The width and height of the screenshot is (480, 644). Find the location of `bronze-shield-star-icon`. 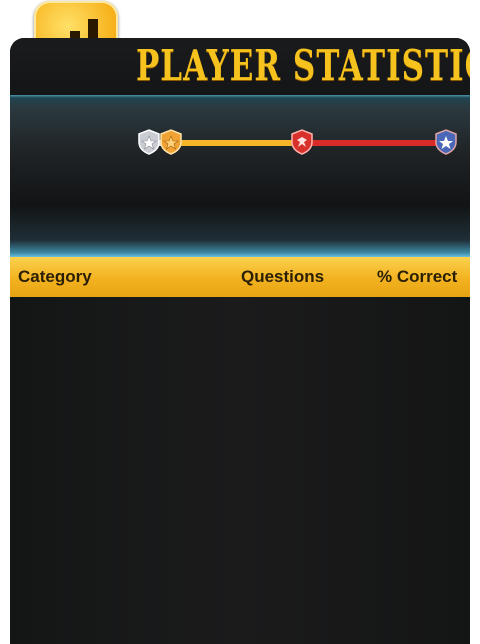

bronze-shield-star-icon is located at coordinates (171, 142).